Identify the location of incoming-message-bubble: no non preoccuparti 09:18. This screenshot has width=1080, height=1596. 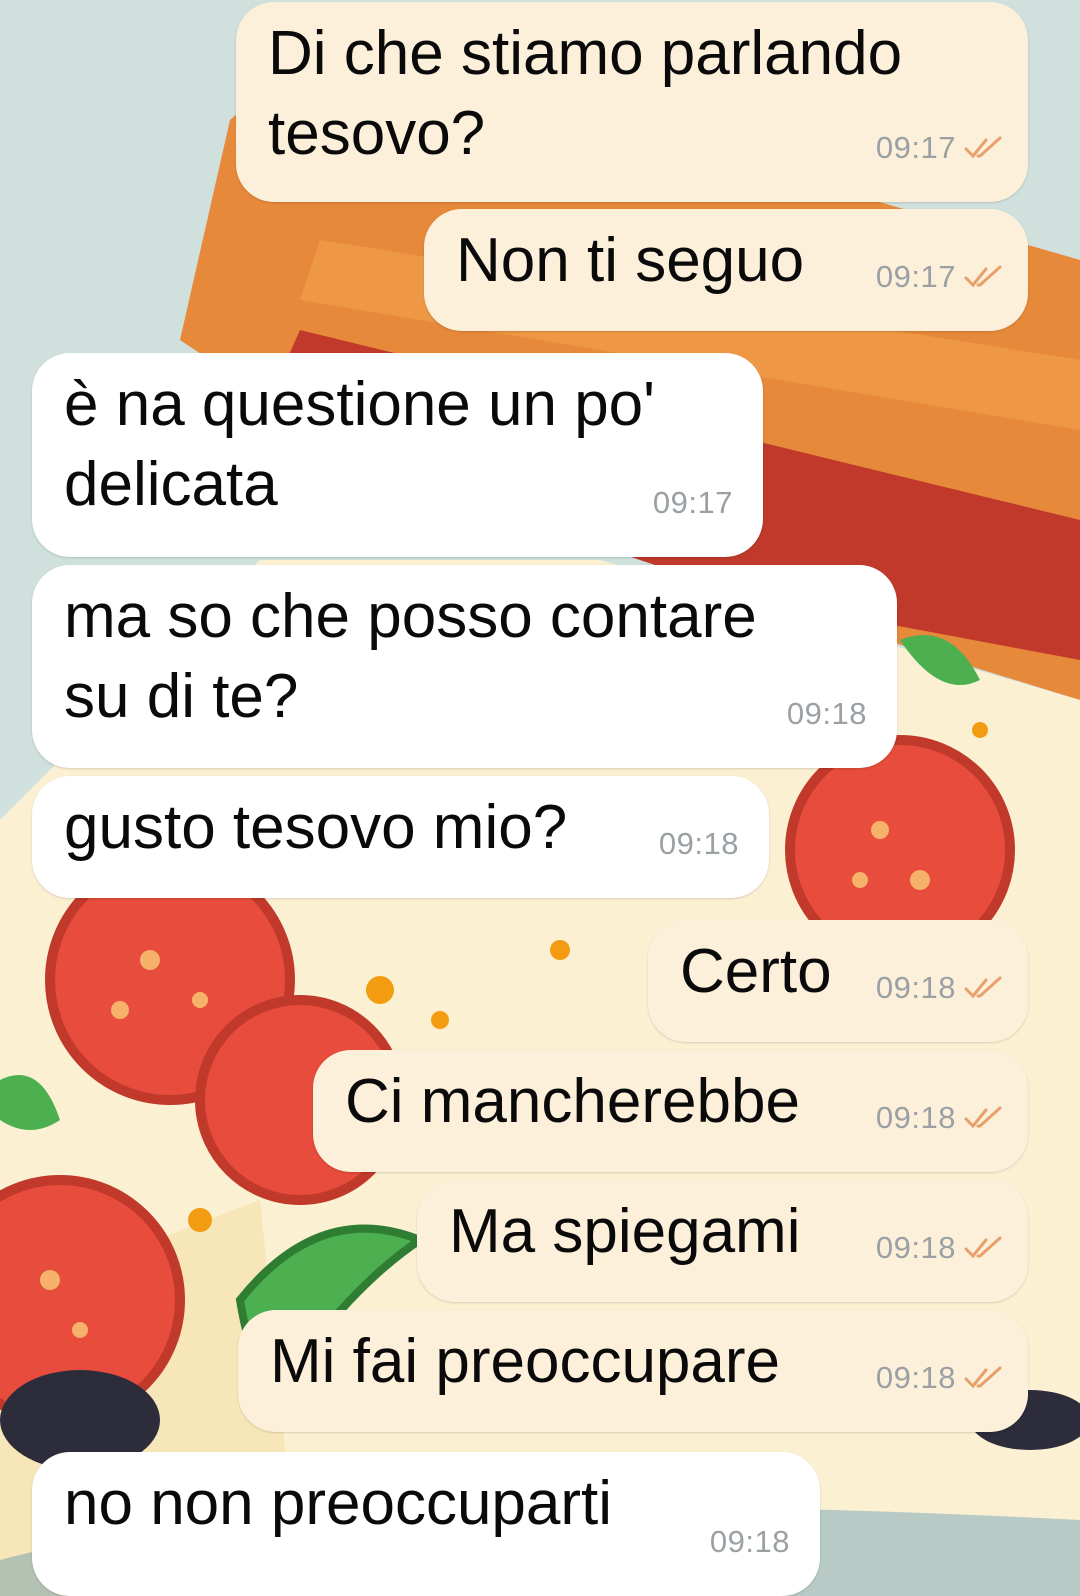
(426, 1524).